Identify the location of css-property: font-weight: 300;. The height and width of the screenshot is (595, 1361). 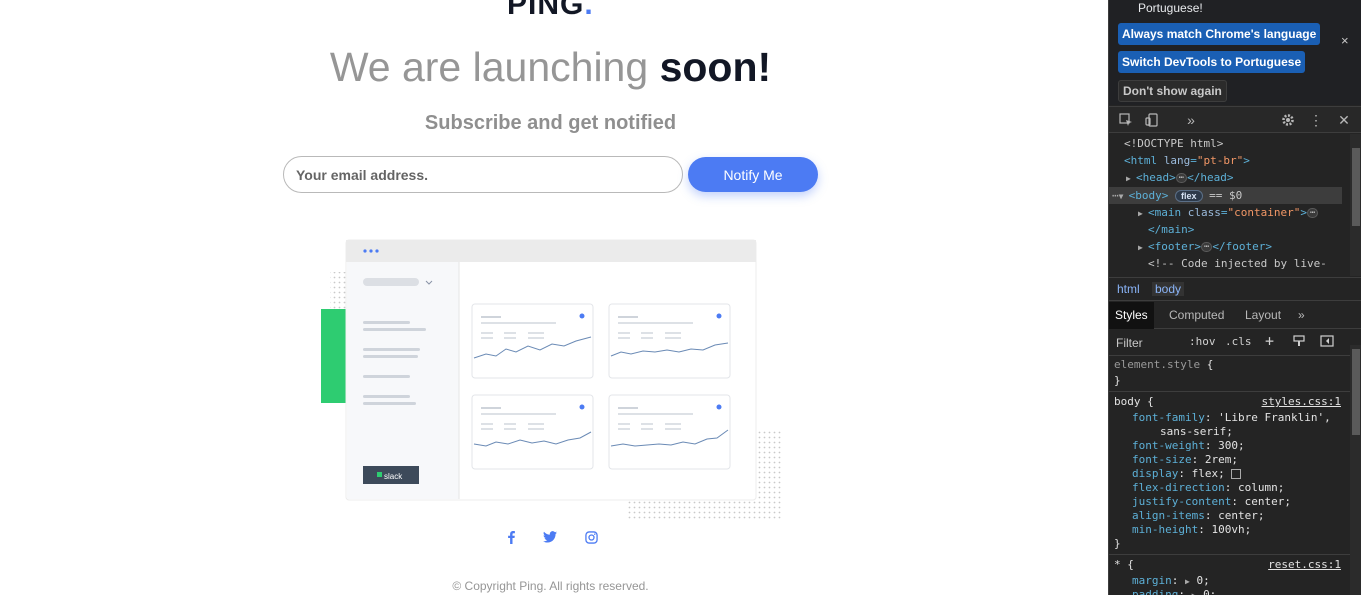
(1188, 446).